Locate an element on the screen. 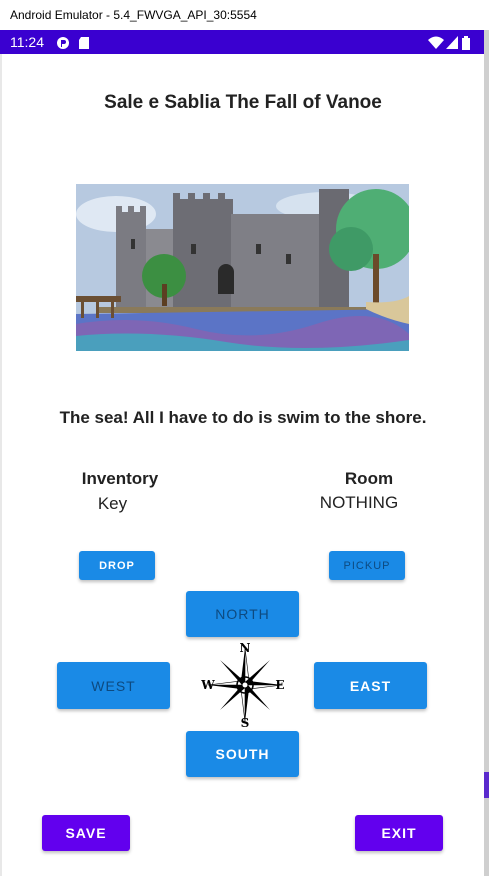 The width and height of the screenshot is (489, 876). castle-scene-image is located at coordinates (242, 267).